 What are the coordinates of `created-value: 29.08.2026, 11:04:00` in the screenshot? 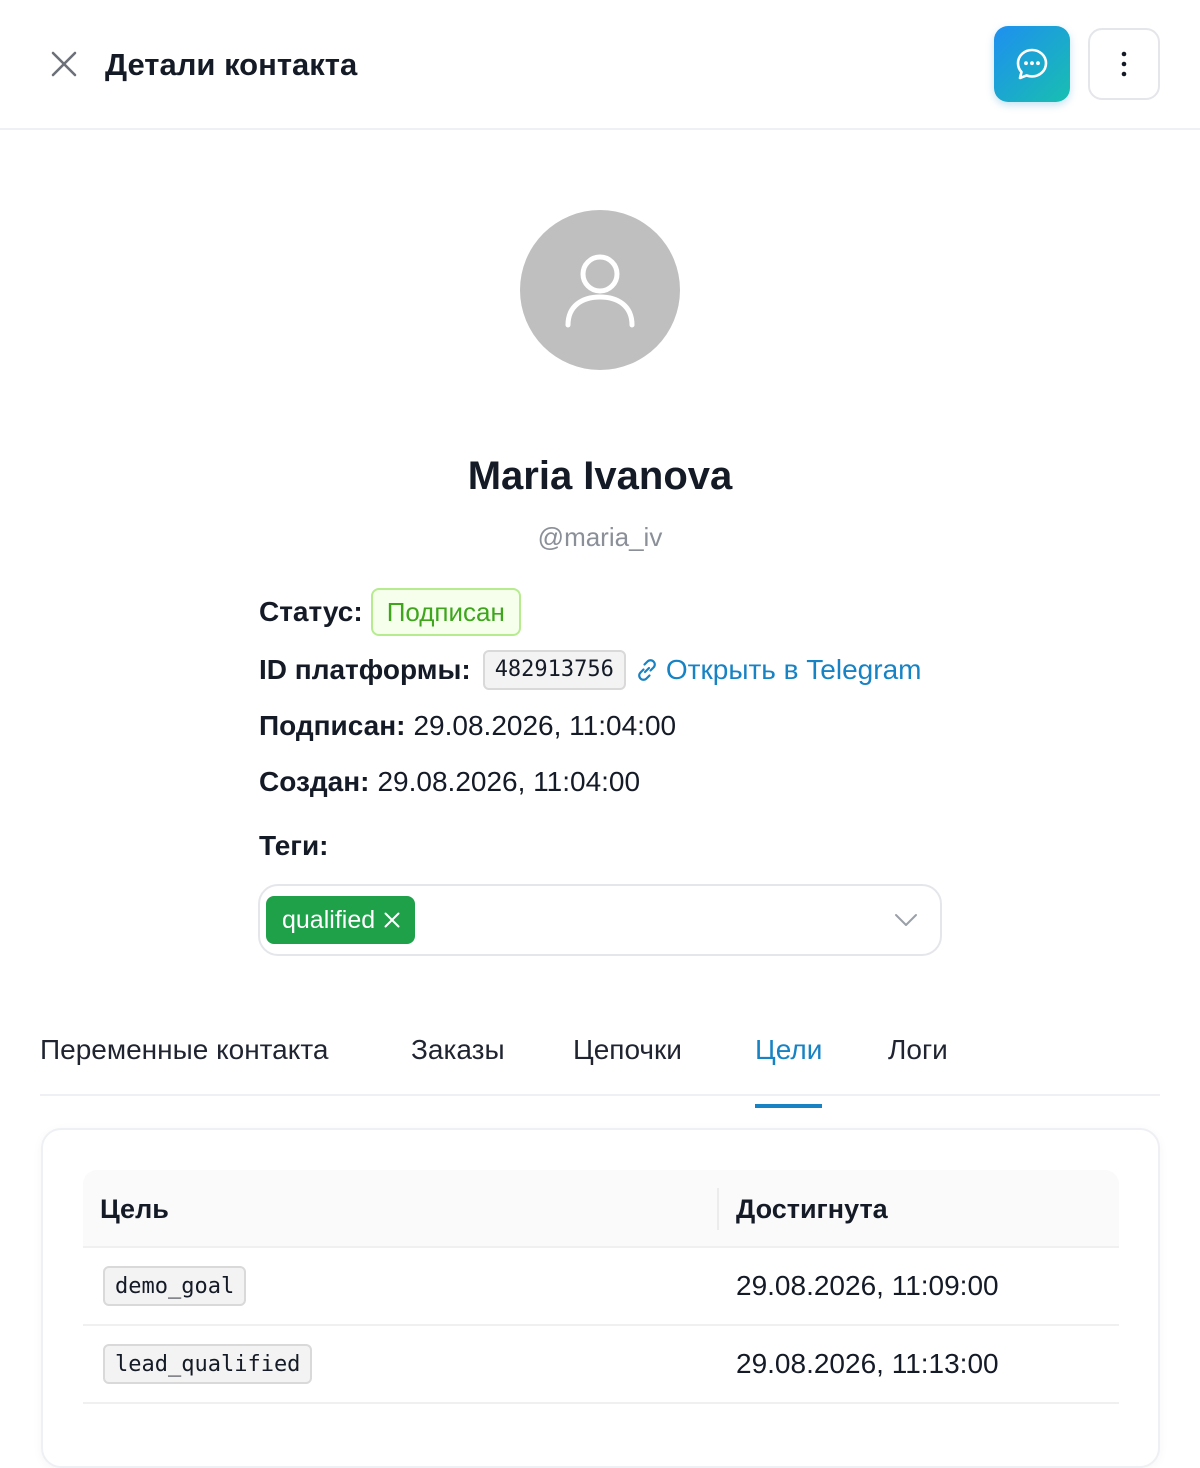 It's located at (509, 781).